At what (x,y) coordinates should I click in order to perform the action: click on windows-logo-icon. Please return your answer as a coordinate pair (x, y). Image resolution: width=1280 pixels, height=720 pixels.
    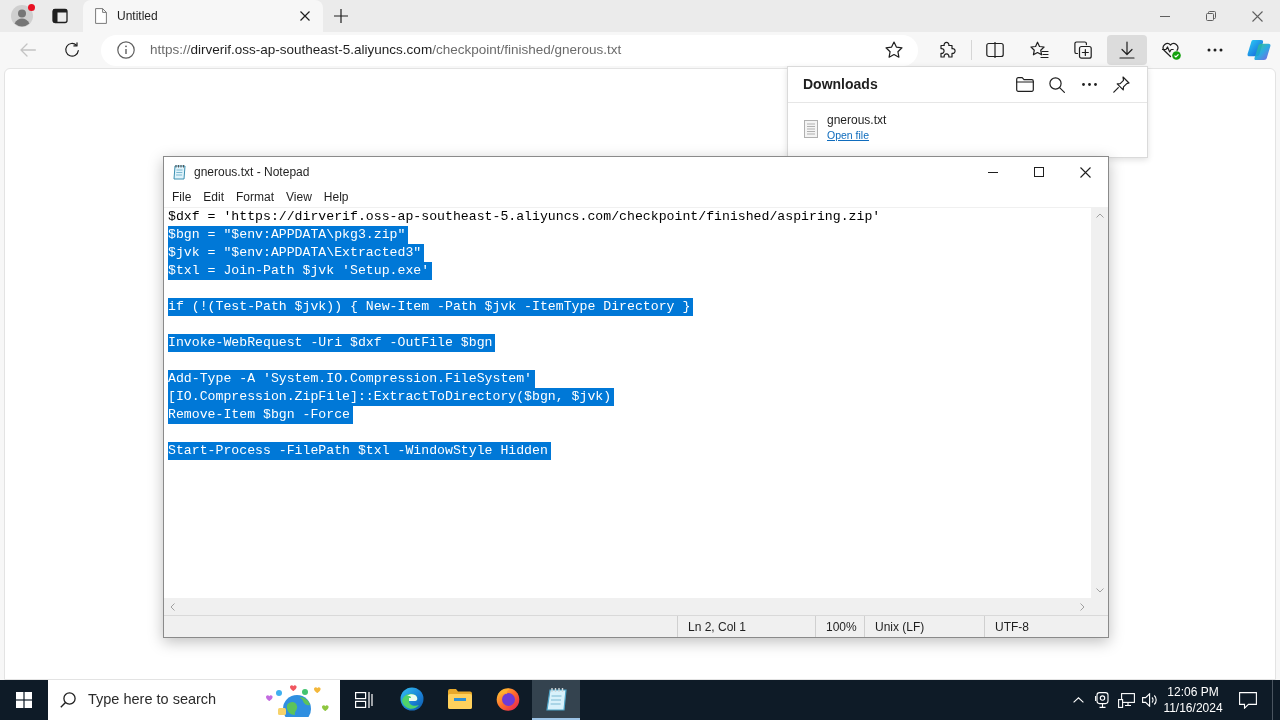
    Looking at the image, I should click on (24, 700).